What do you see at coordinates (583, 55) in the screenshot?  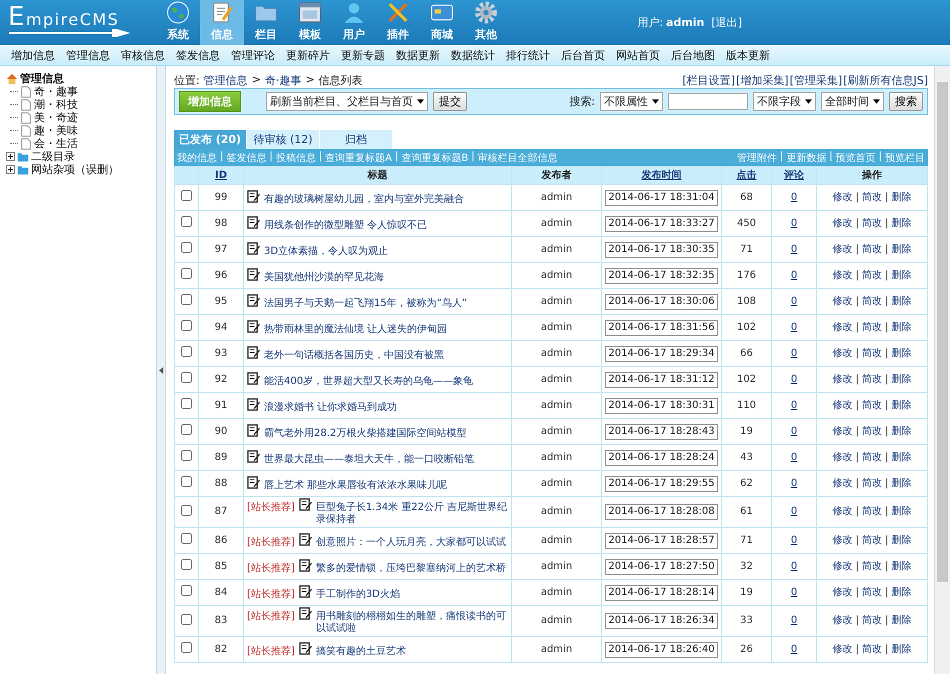 I see `menu-link: 后台首页` at bounding box center [583, 55].